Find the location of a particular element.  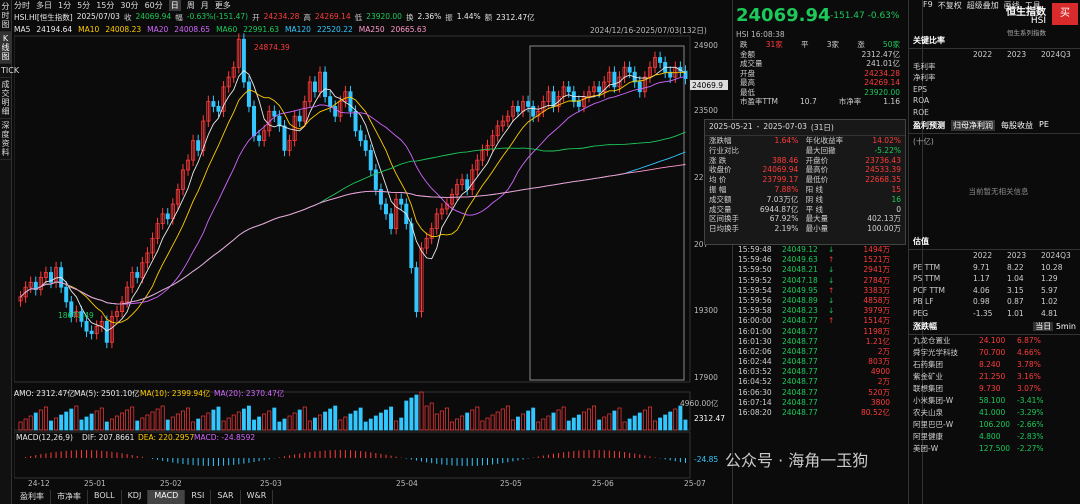

stat-value: 23920.00 is located at coordinates (882, 92).